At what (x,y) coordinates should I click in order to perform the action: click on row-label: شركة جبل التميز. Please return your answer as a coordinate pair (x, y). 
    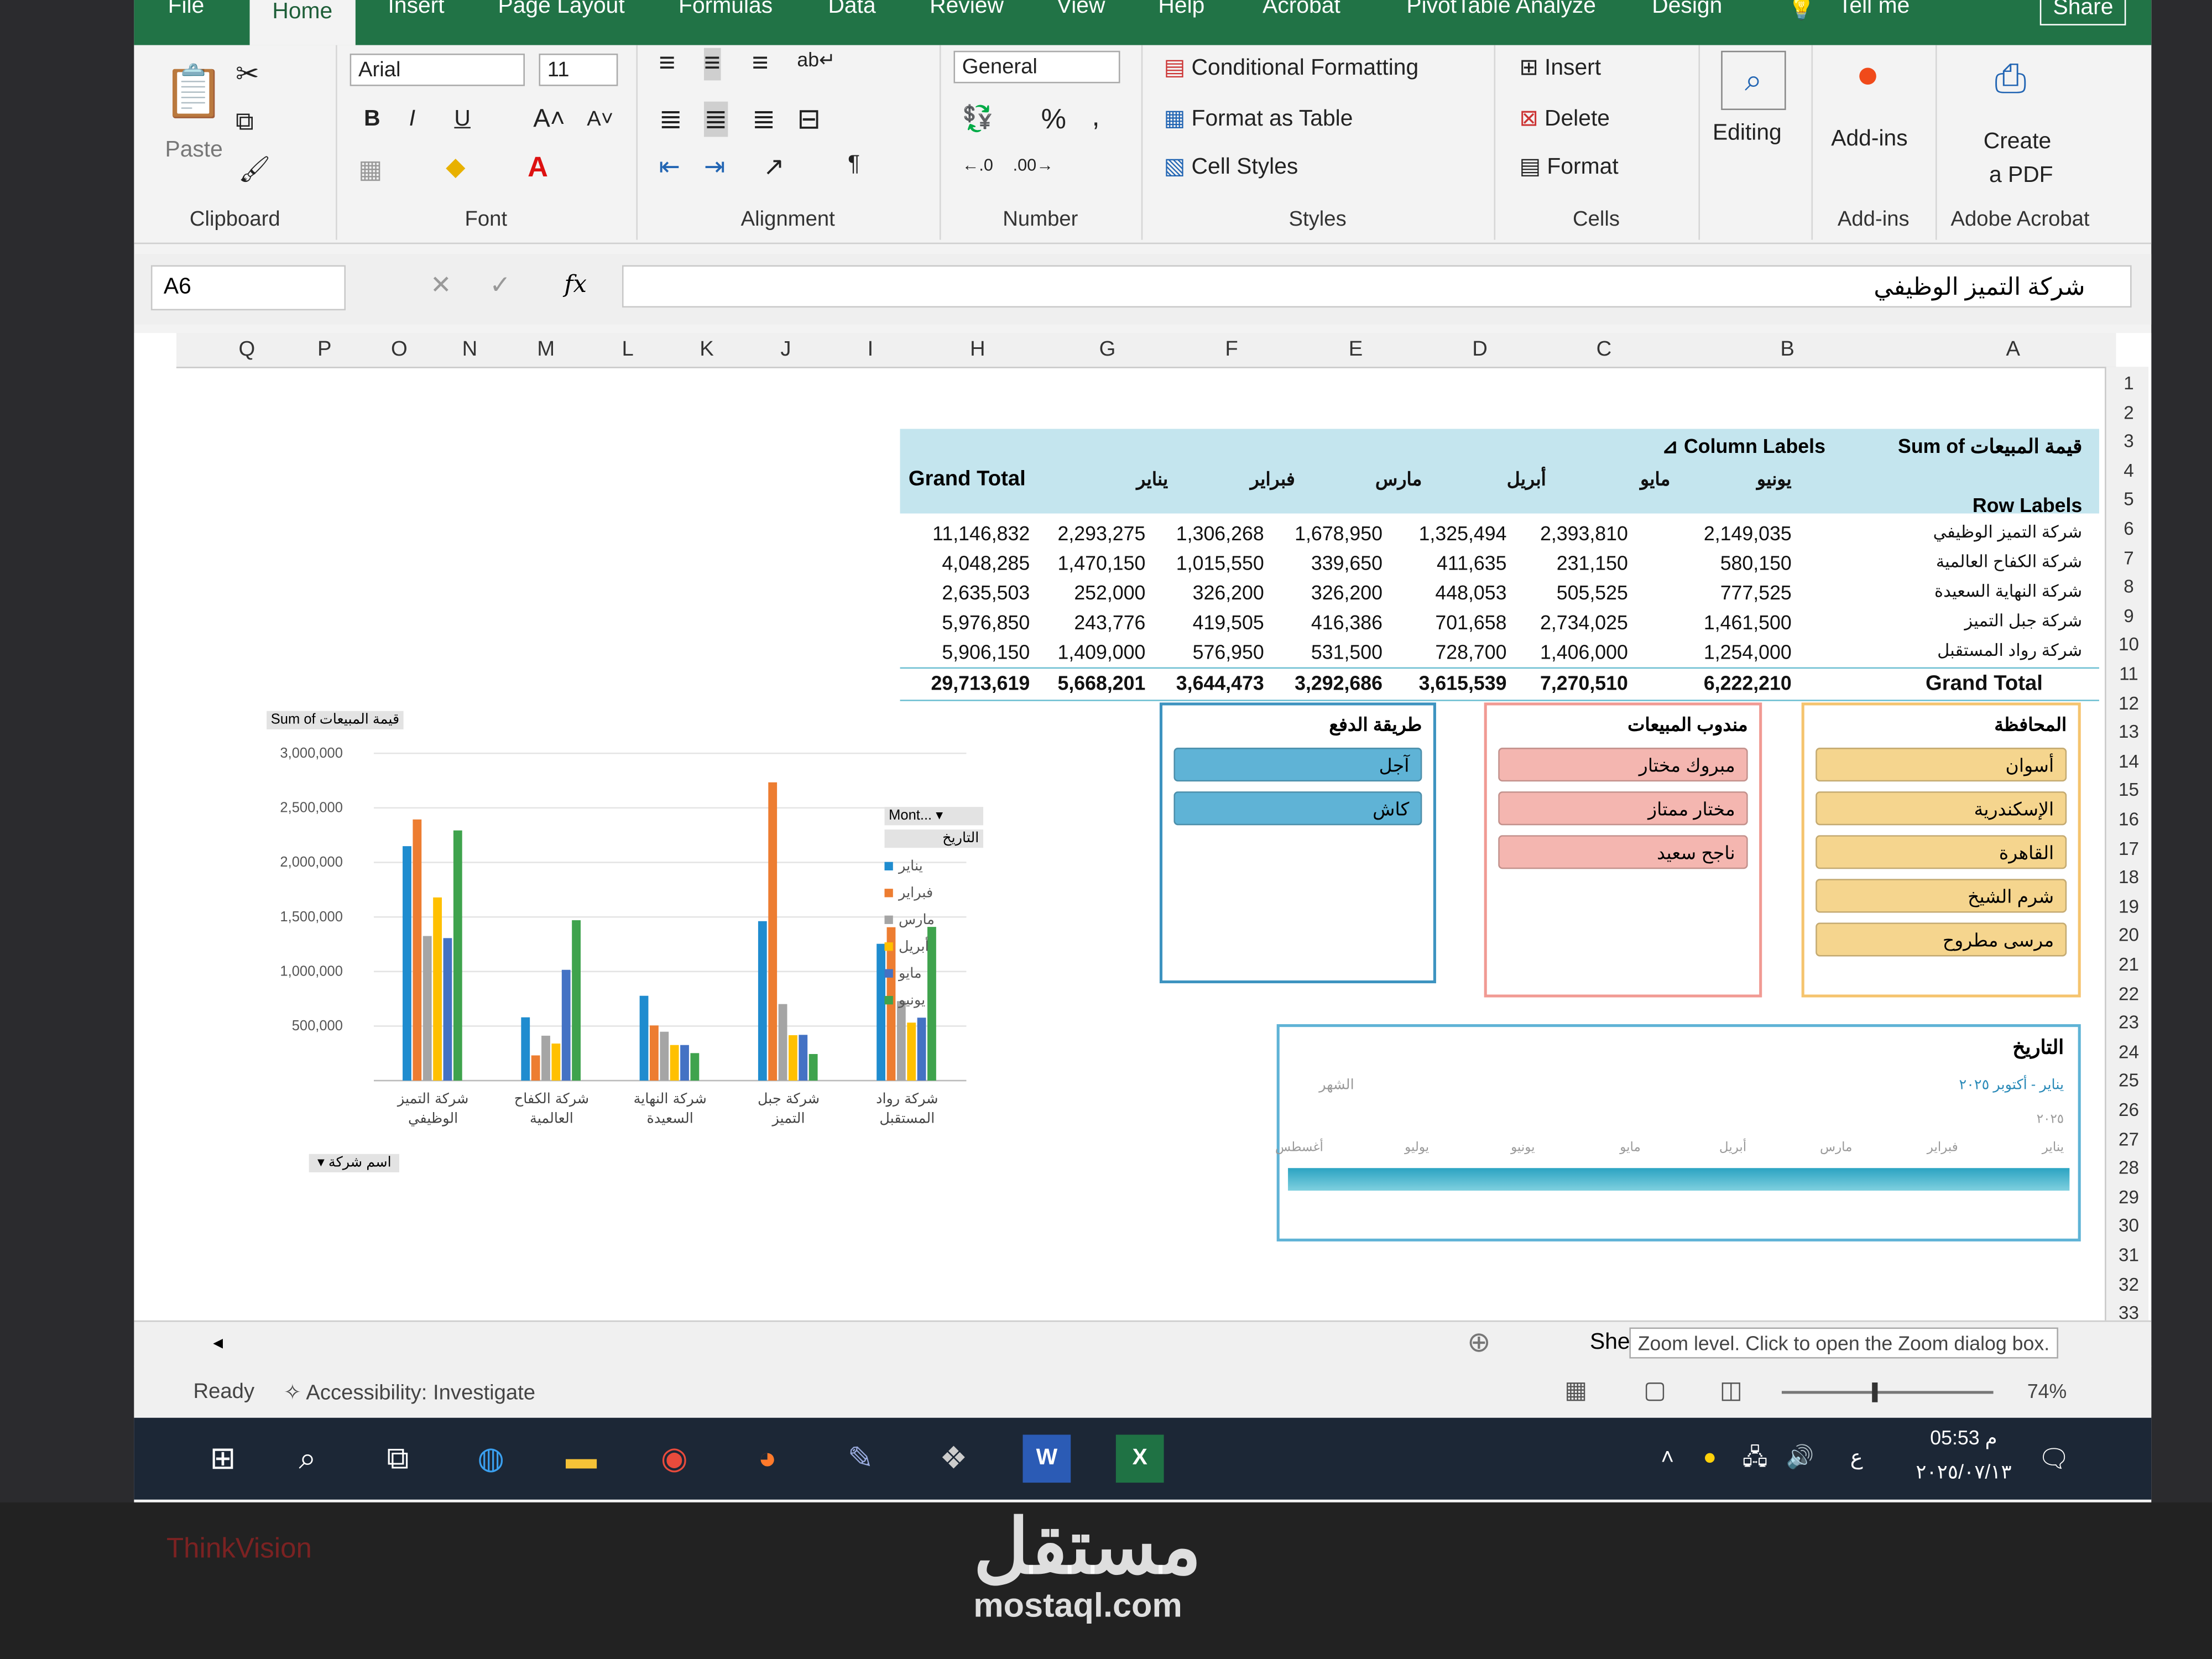
    Looking at the image, I should click on (1984, 621).